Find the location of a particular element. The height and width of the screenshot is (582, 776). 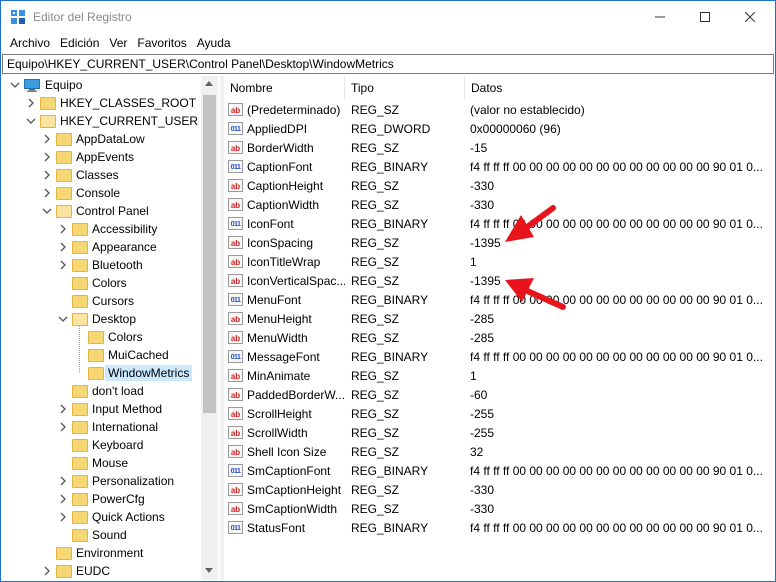

table-row: ab IconVerticalSpac... REG_SZ -1395 is located at coordinates (499, 280).